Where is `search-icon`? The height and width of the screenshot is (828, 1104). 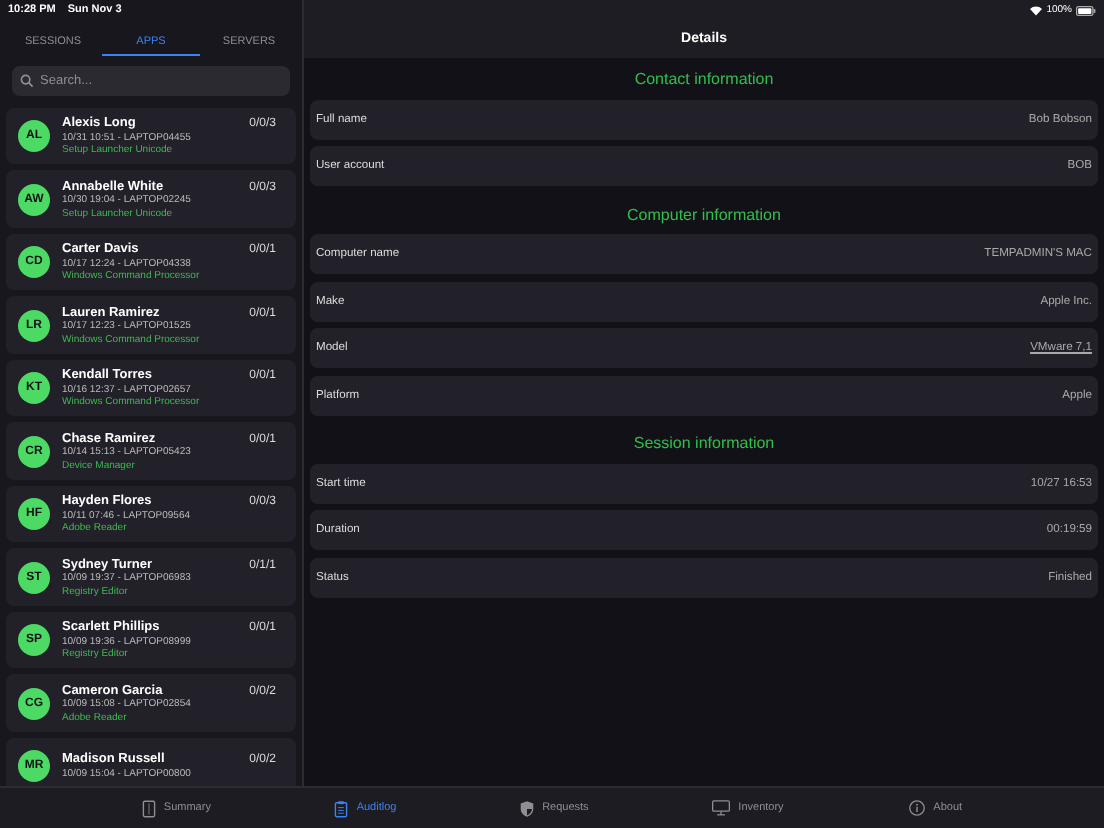
search-icon is located at coordinates (27, 80).